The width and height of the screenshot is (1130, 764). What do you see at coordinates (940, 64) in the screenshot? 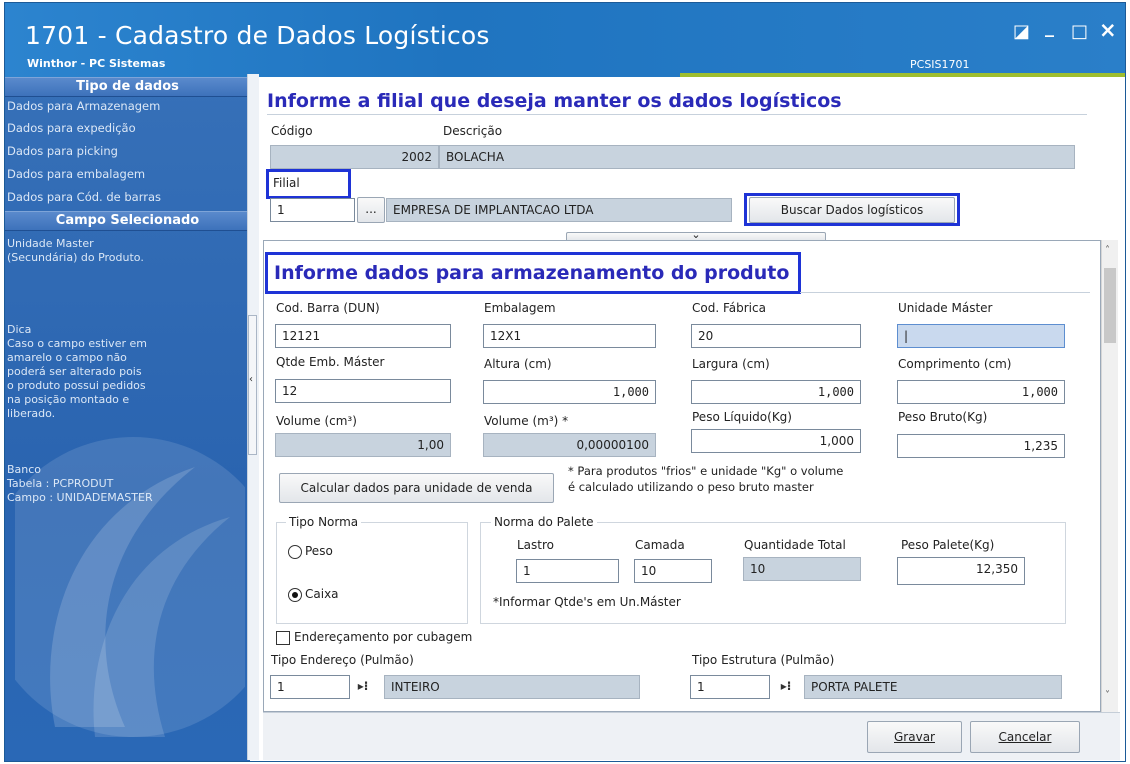
I see `program-code: PCSIS1701` at bounding box center [940, 64].